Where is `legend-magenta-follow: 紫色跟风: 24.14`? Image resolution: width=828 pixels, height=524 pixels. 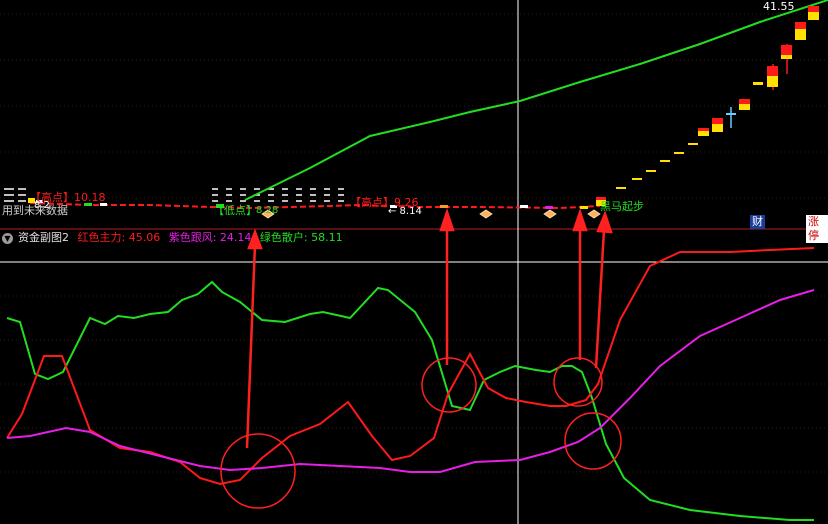 legend-magenta-follow: 紫色跟风: 24.14 is located at coordinates (210, 237).